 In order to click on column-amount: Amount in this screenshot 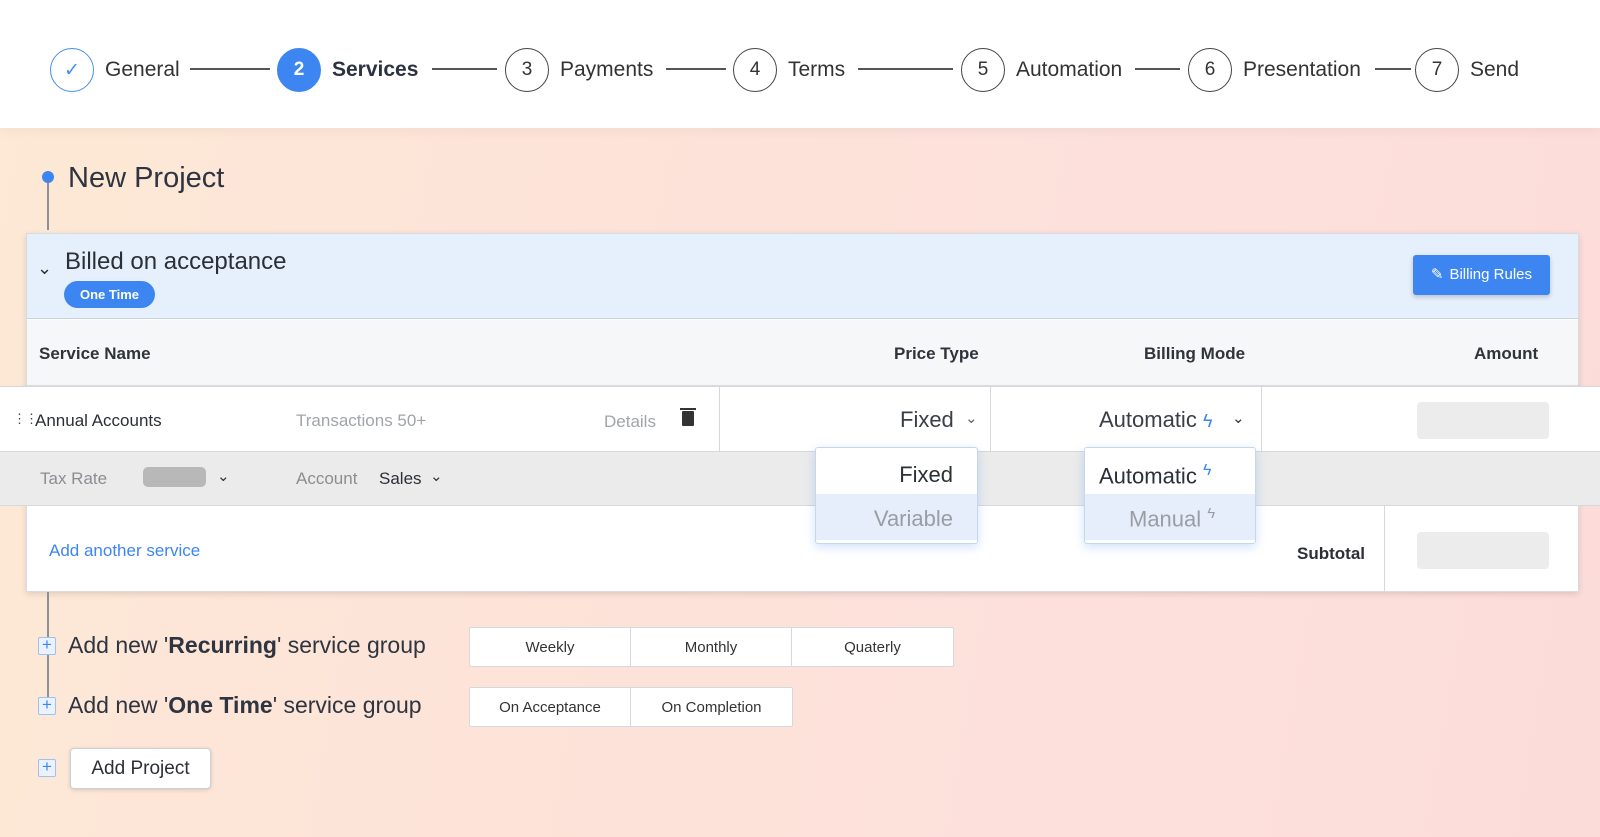, I will do `click(1506, 353)`.